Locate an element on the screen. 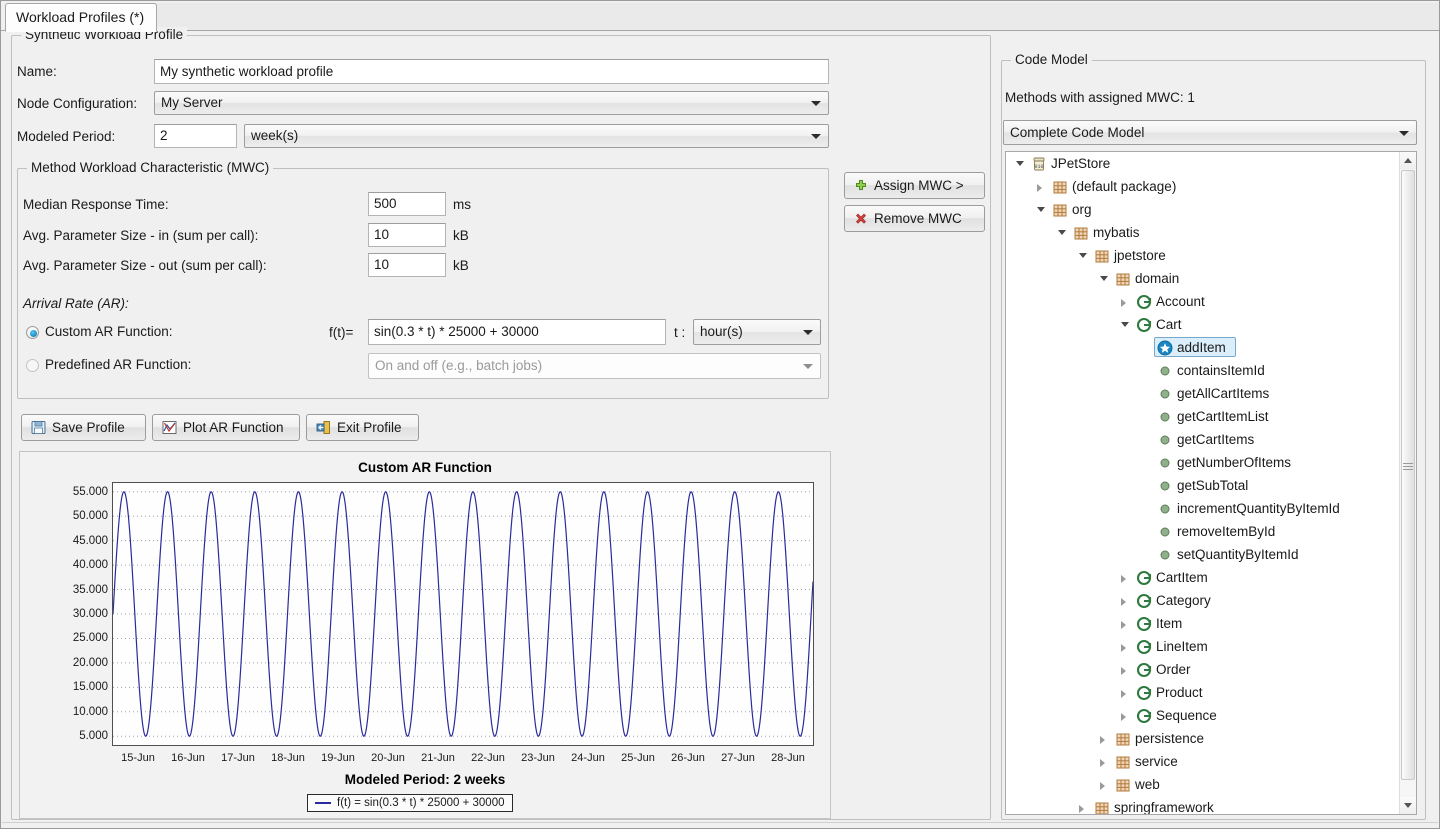  tree-item: springframework is located at coordinates (1202, 805).